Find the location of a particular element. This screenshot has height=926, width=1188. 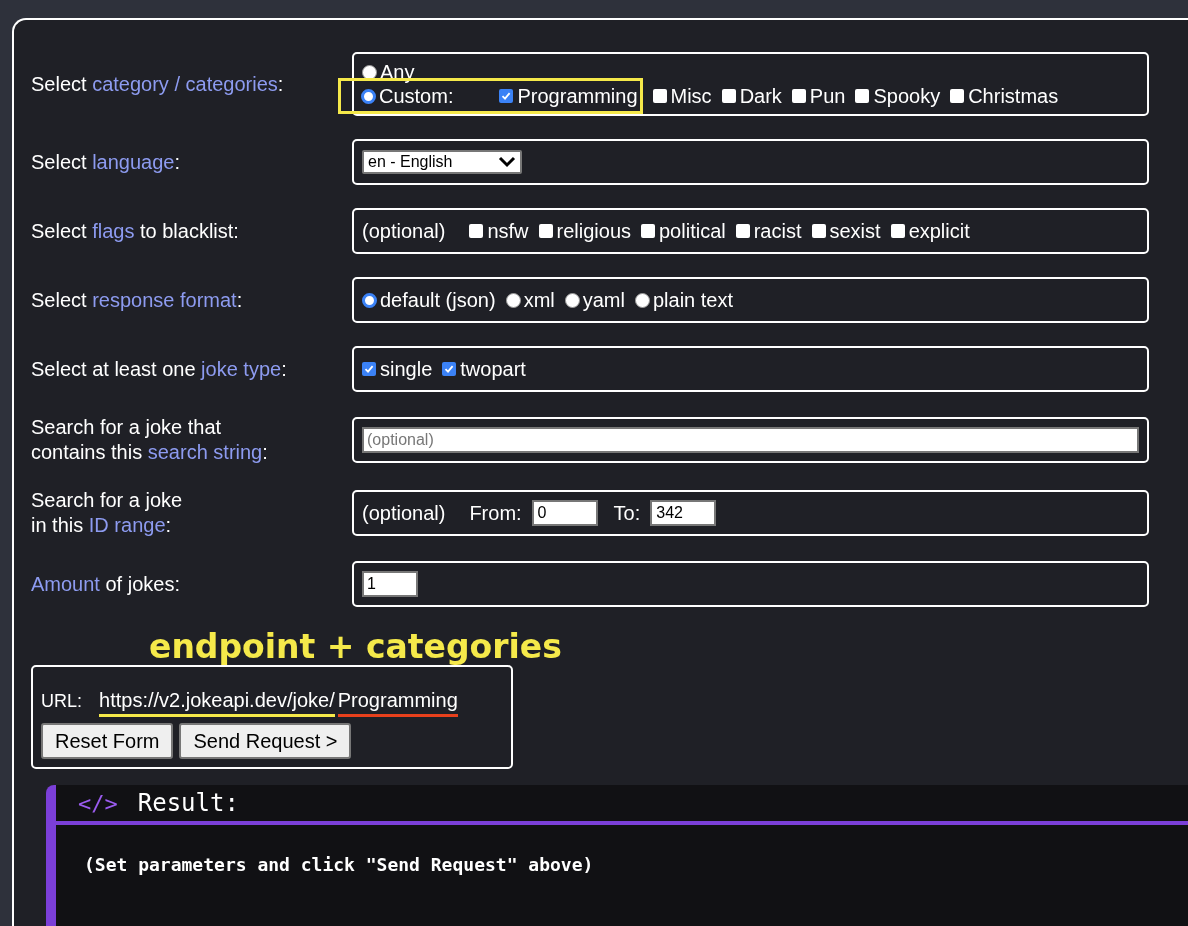

option-label: Programming is located at coordinates (577, 96).